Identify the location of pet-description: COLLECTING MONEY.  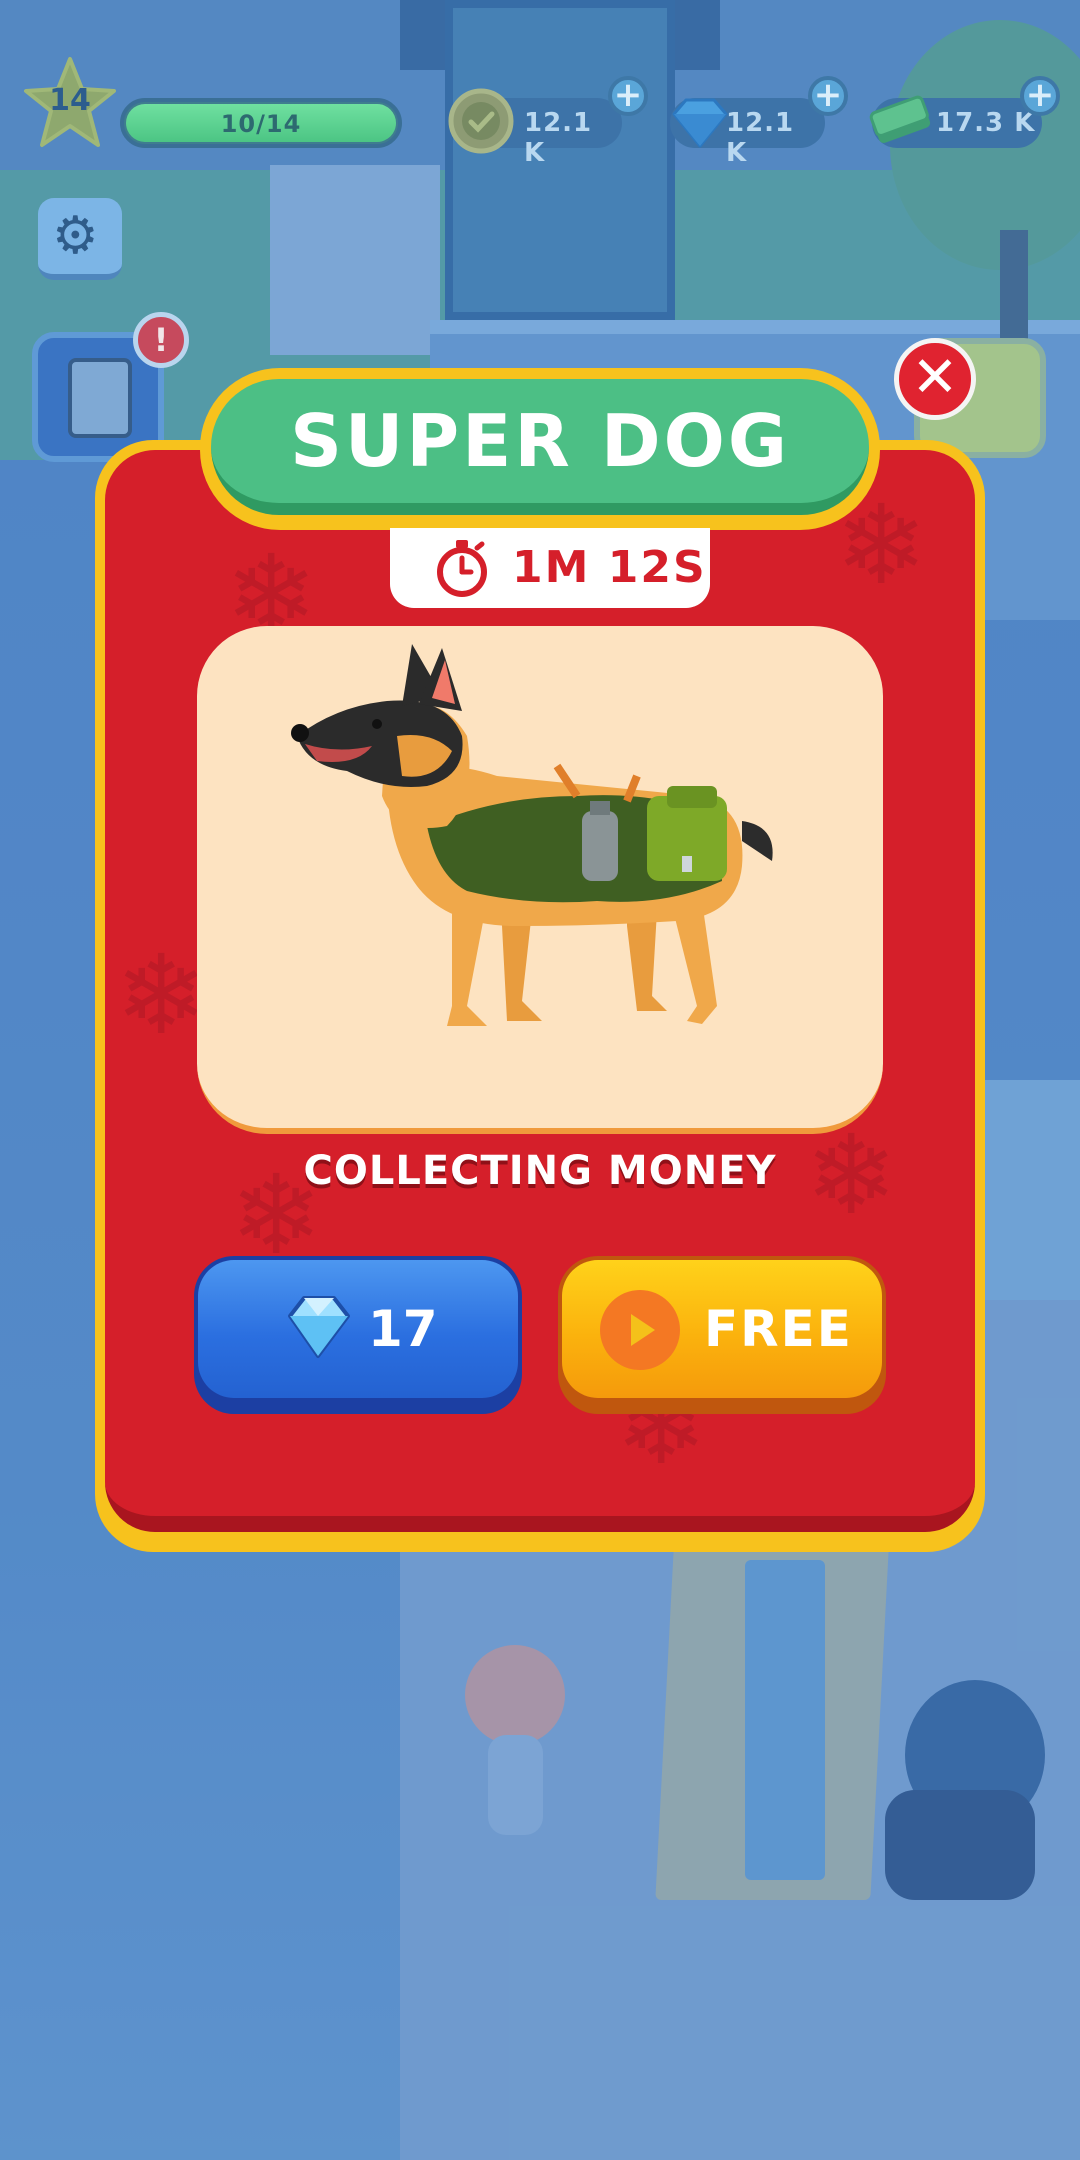
(540, 1171).